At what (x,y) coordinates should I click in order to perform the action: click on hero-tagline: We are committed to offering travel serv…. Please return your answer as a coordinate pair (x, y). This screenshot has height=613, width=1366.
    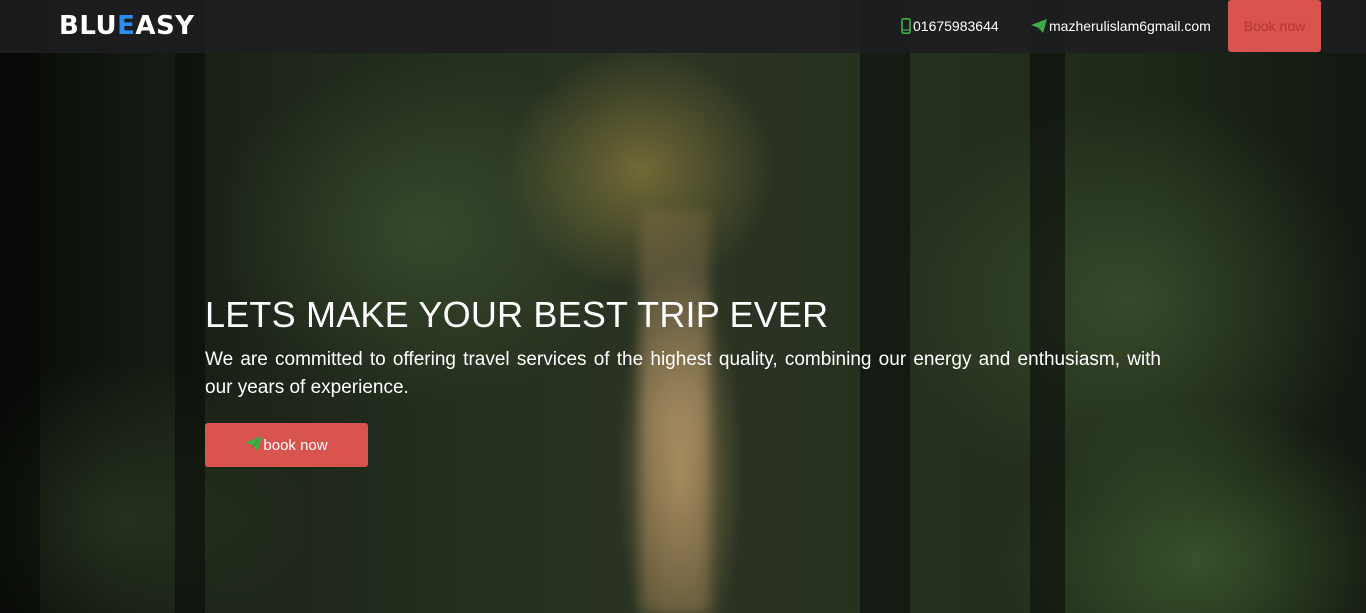
    Looking at the image, I should click on (683, 373).